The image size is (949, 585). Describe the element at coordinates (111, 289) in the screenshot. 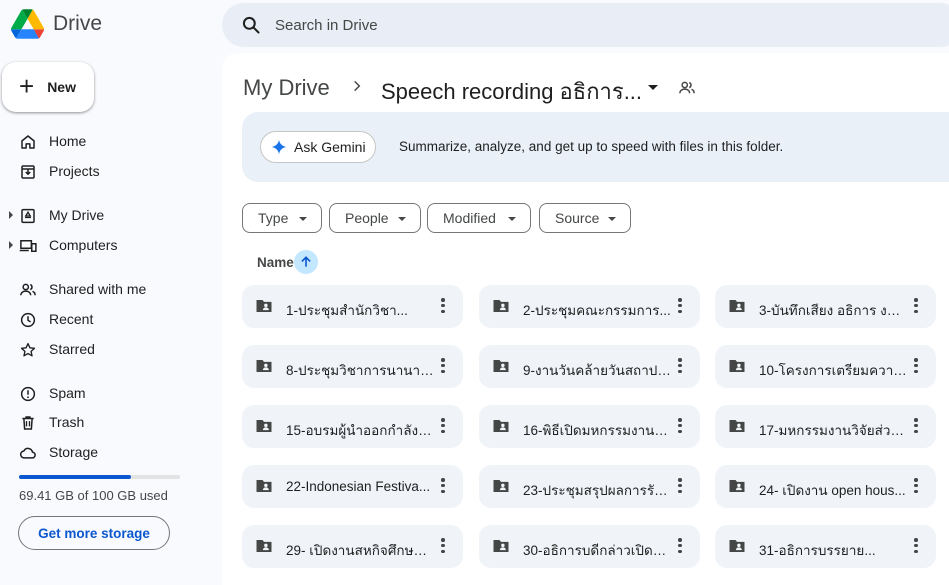

I see `sidebar-item-shared-with-me: Shared with me` at that location.